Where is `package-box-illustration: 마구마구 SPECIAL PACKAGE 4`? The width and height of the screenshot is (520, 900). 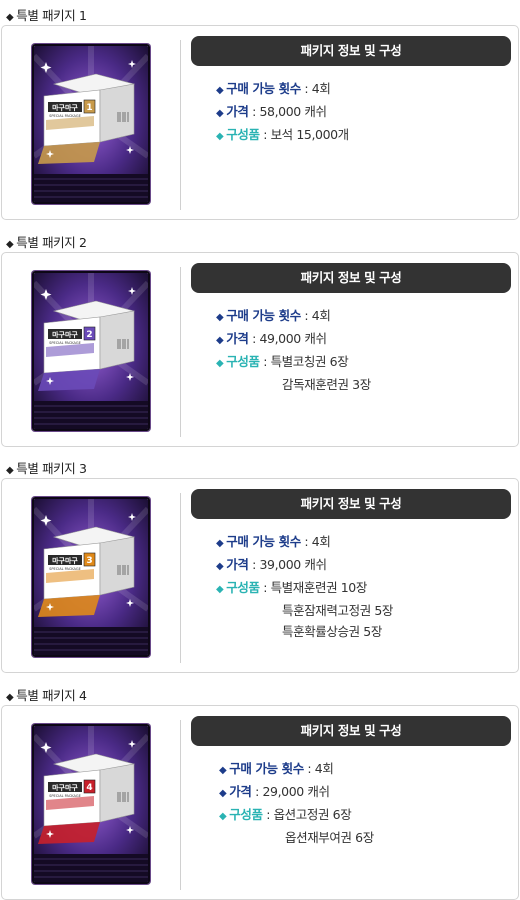 package-box-illustration: 마구마구 SPECIAL PACKAGE 4 is located at coordinates (91, 804).